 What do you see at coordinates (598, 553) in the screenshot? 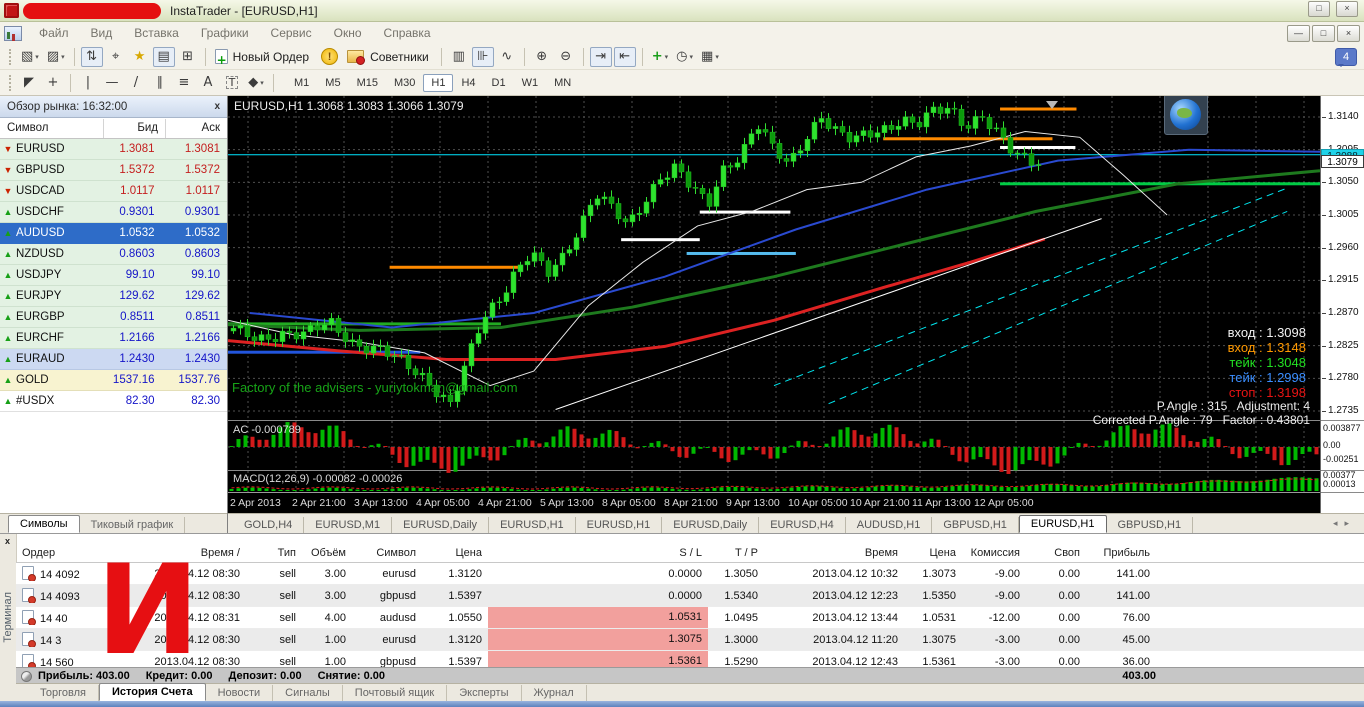
I see `orders-column-6: S / L` at bounding box center [598, 553].